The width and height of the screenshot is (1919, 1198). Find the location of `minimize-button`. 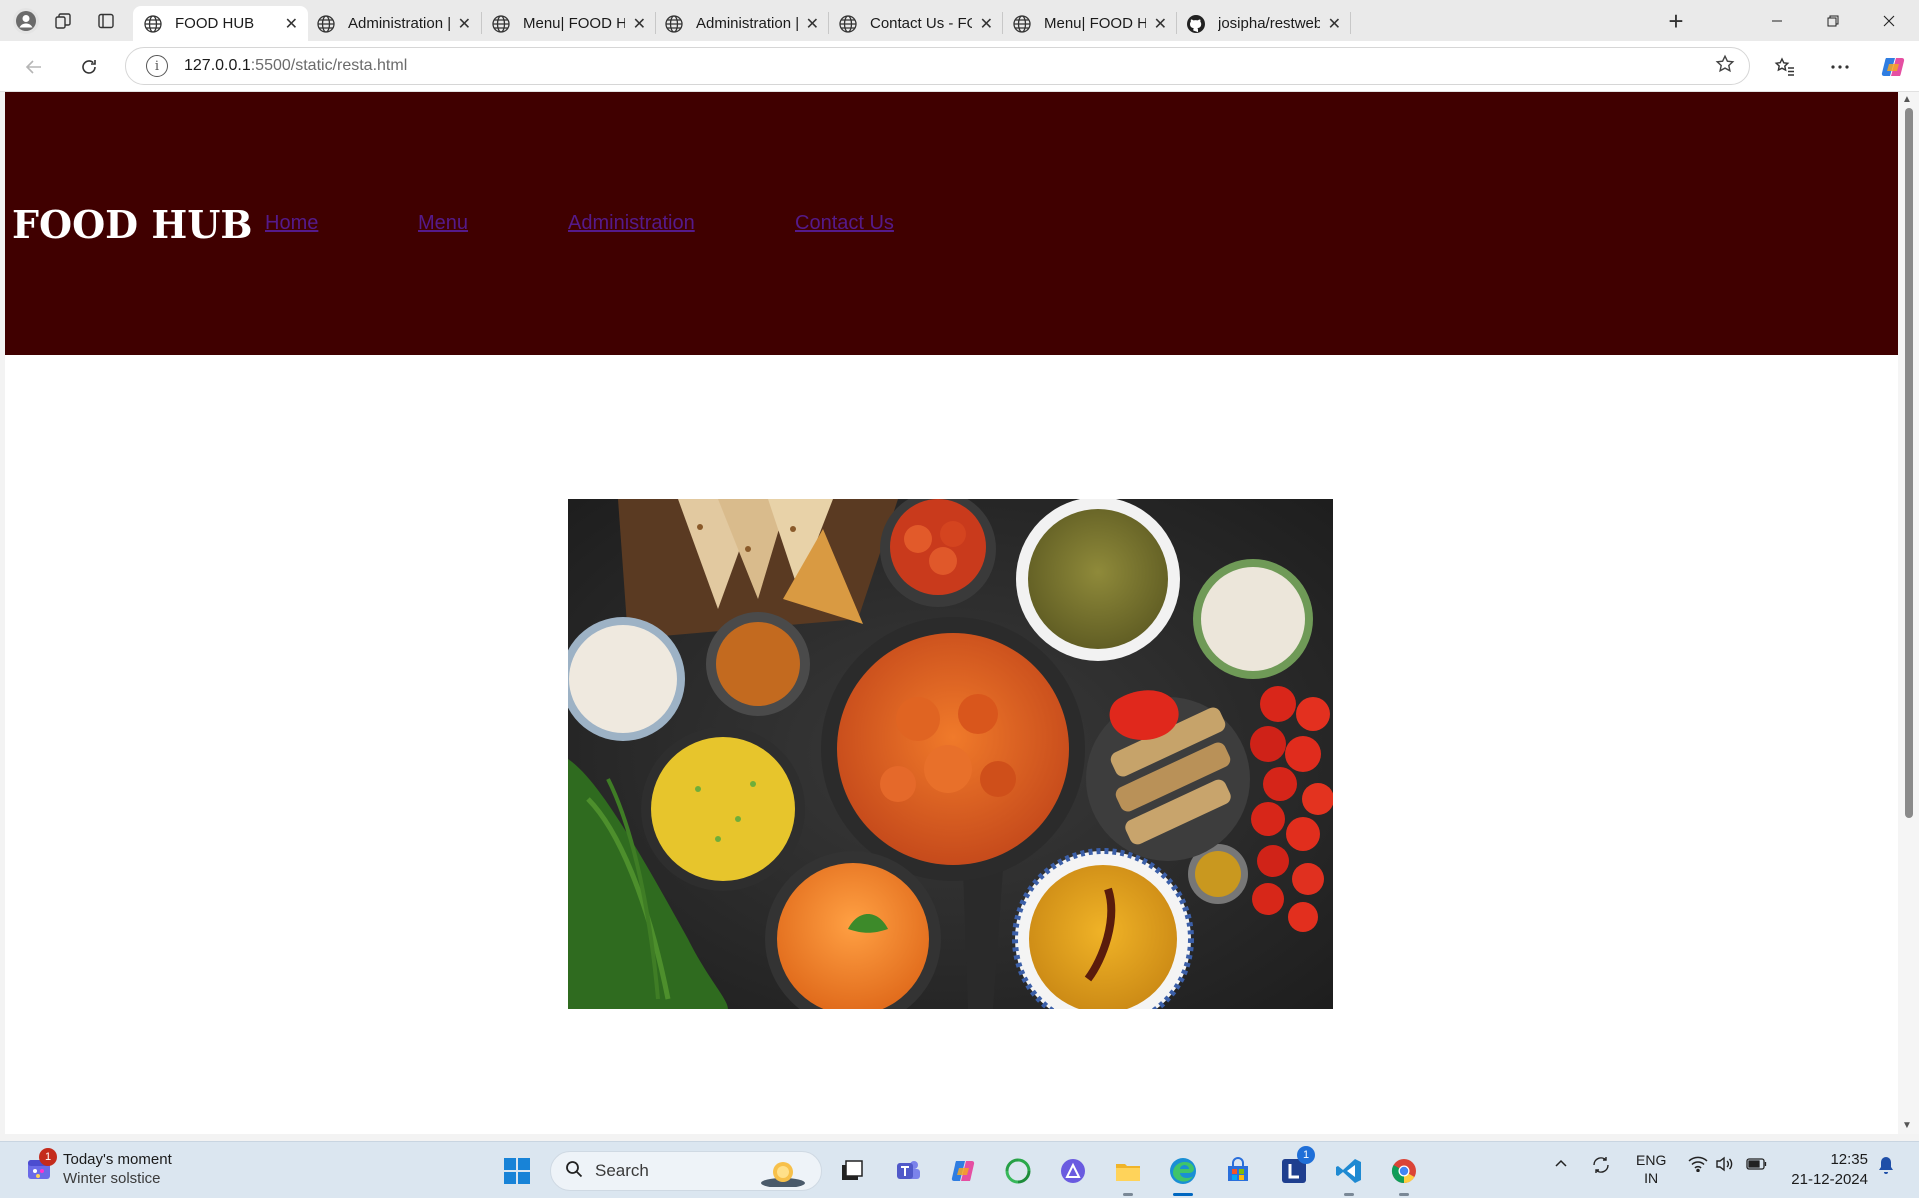

minimize-button is located at coordinates (1777, 21).